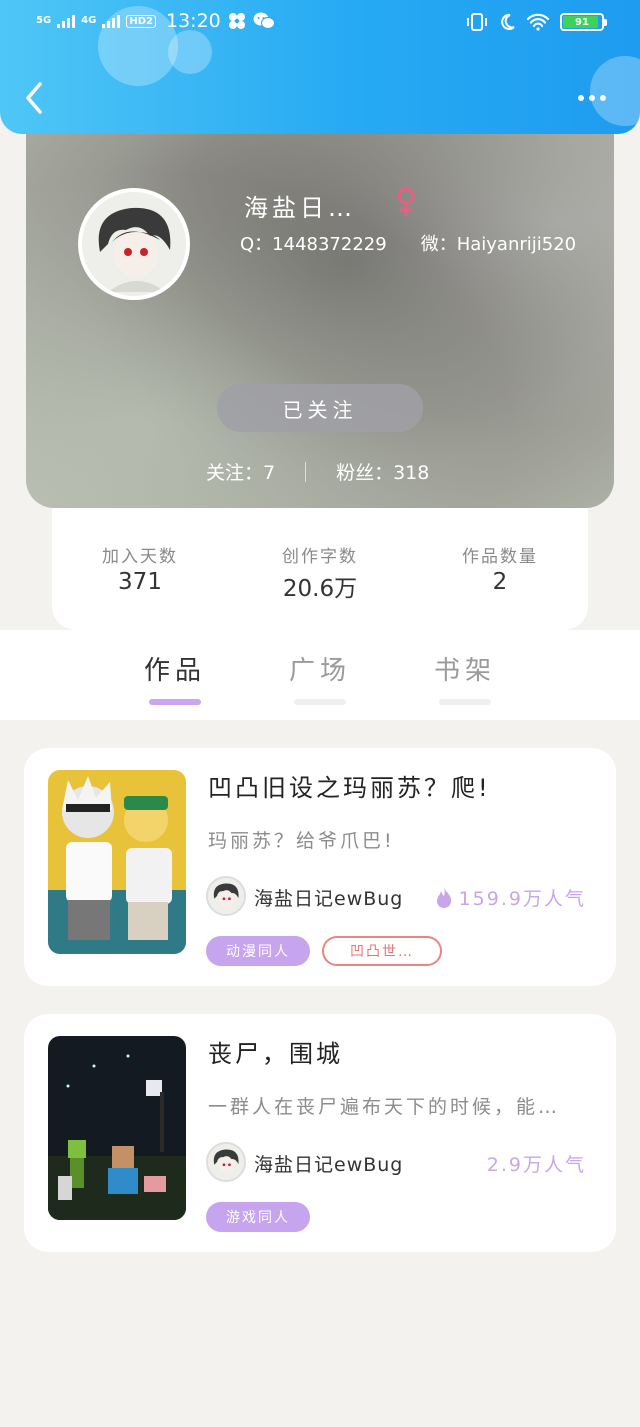 Image resolution: width=640 pixels, height=1427 pixels. I want to click on battery-percent: 91, so click(582, 22).